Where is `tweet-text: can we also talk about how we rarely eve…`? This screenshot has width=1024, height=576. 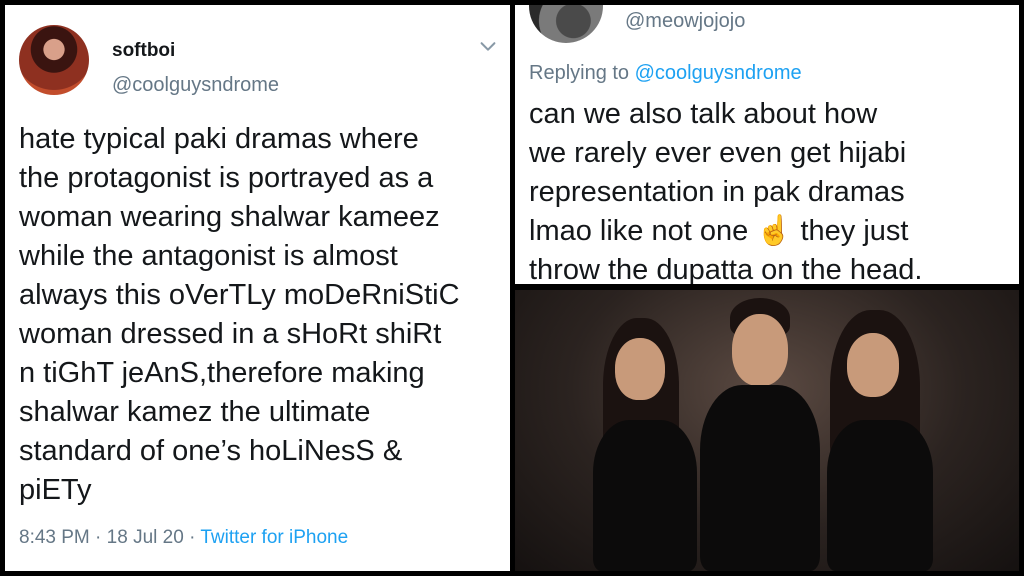 tweet-text: can we also talk about how we rarely eve… is located at coordinates (726, 191).